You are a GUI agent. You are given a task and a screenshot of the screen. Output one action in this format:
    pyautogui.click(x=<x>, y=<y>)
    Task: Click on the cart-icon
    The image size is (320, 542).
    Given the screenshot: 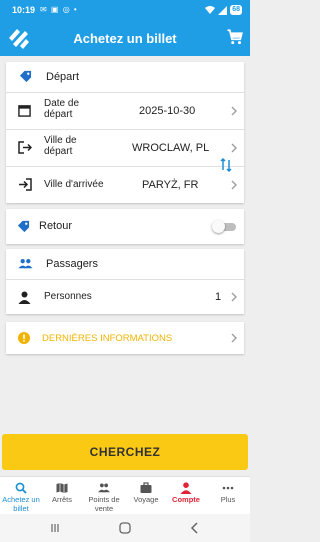 What is the action you would take?
    pyautogui.click(x=235, y=37)
    